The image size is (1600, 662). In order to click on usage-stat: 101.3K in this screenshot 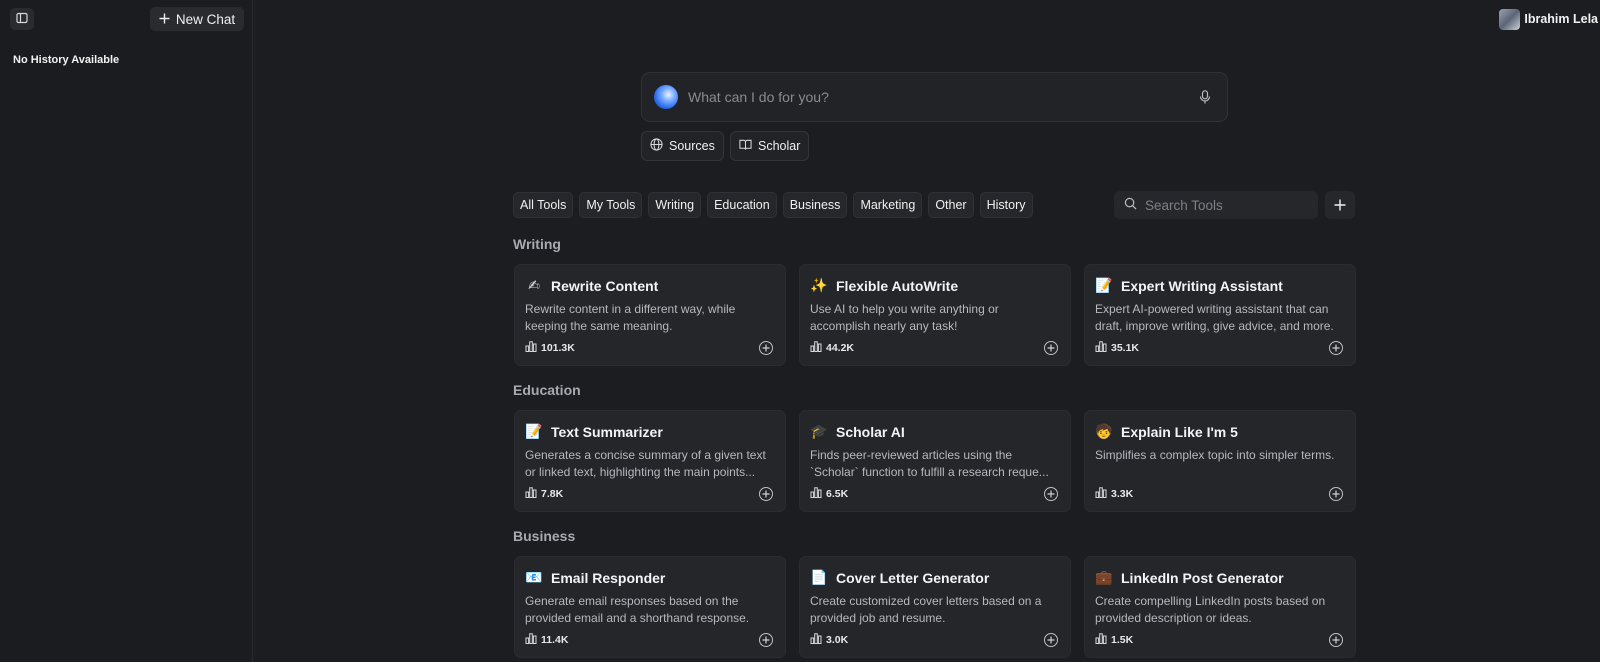, I will do `click(550, 348)`.